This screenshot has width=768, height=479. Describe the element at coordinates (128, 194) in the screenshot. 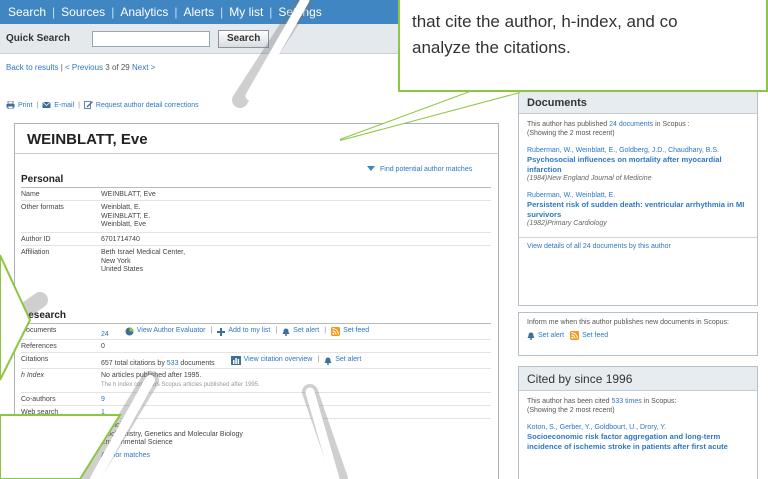

I see `name-value: WEINBLATT, Eve` at that location.